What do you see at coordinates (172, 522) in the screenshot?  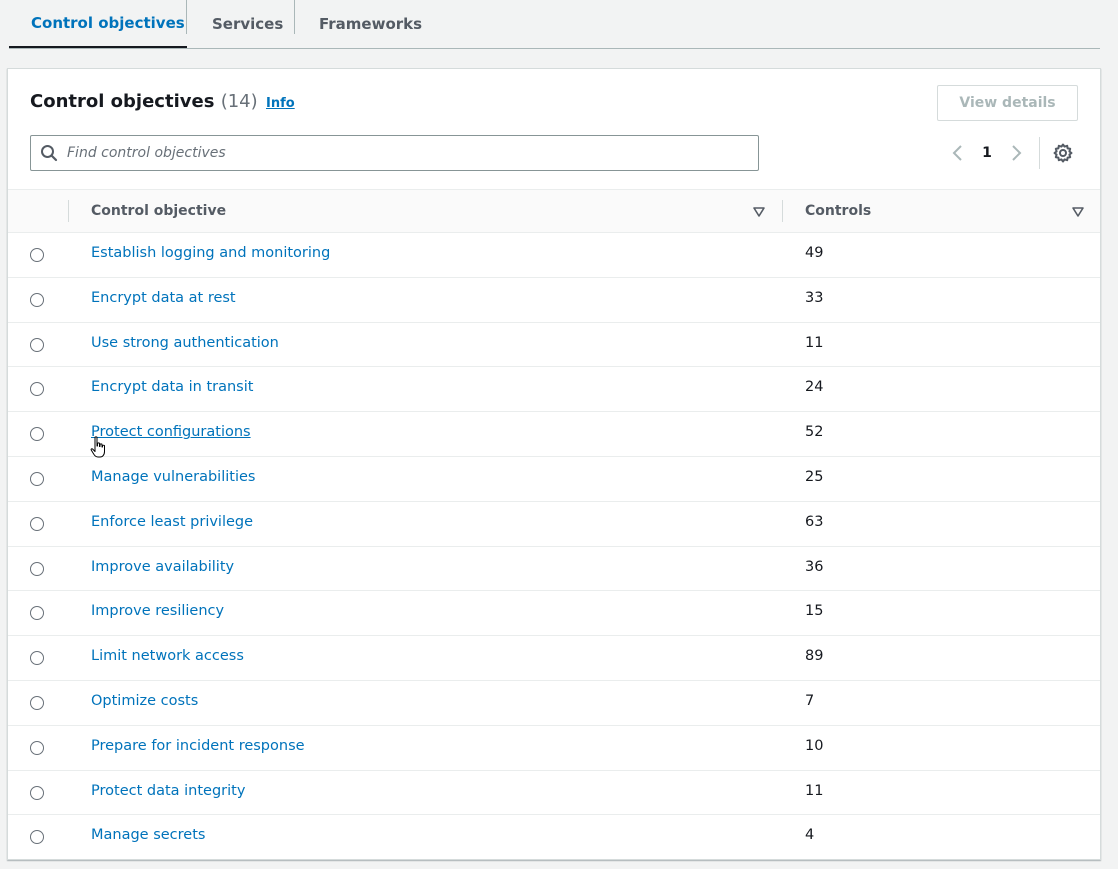 I see `control-objective-link: Enforce least privilege` at bounding box center [172, 522].